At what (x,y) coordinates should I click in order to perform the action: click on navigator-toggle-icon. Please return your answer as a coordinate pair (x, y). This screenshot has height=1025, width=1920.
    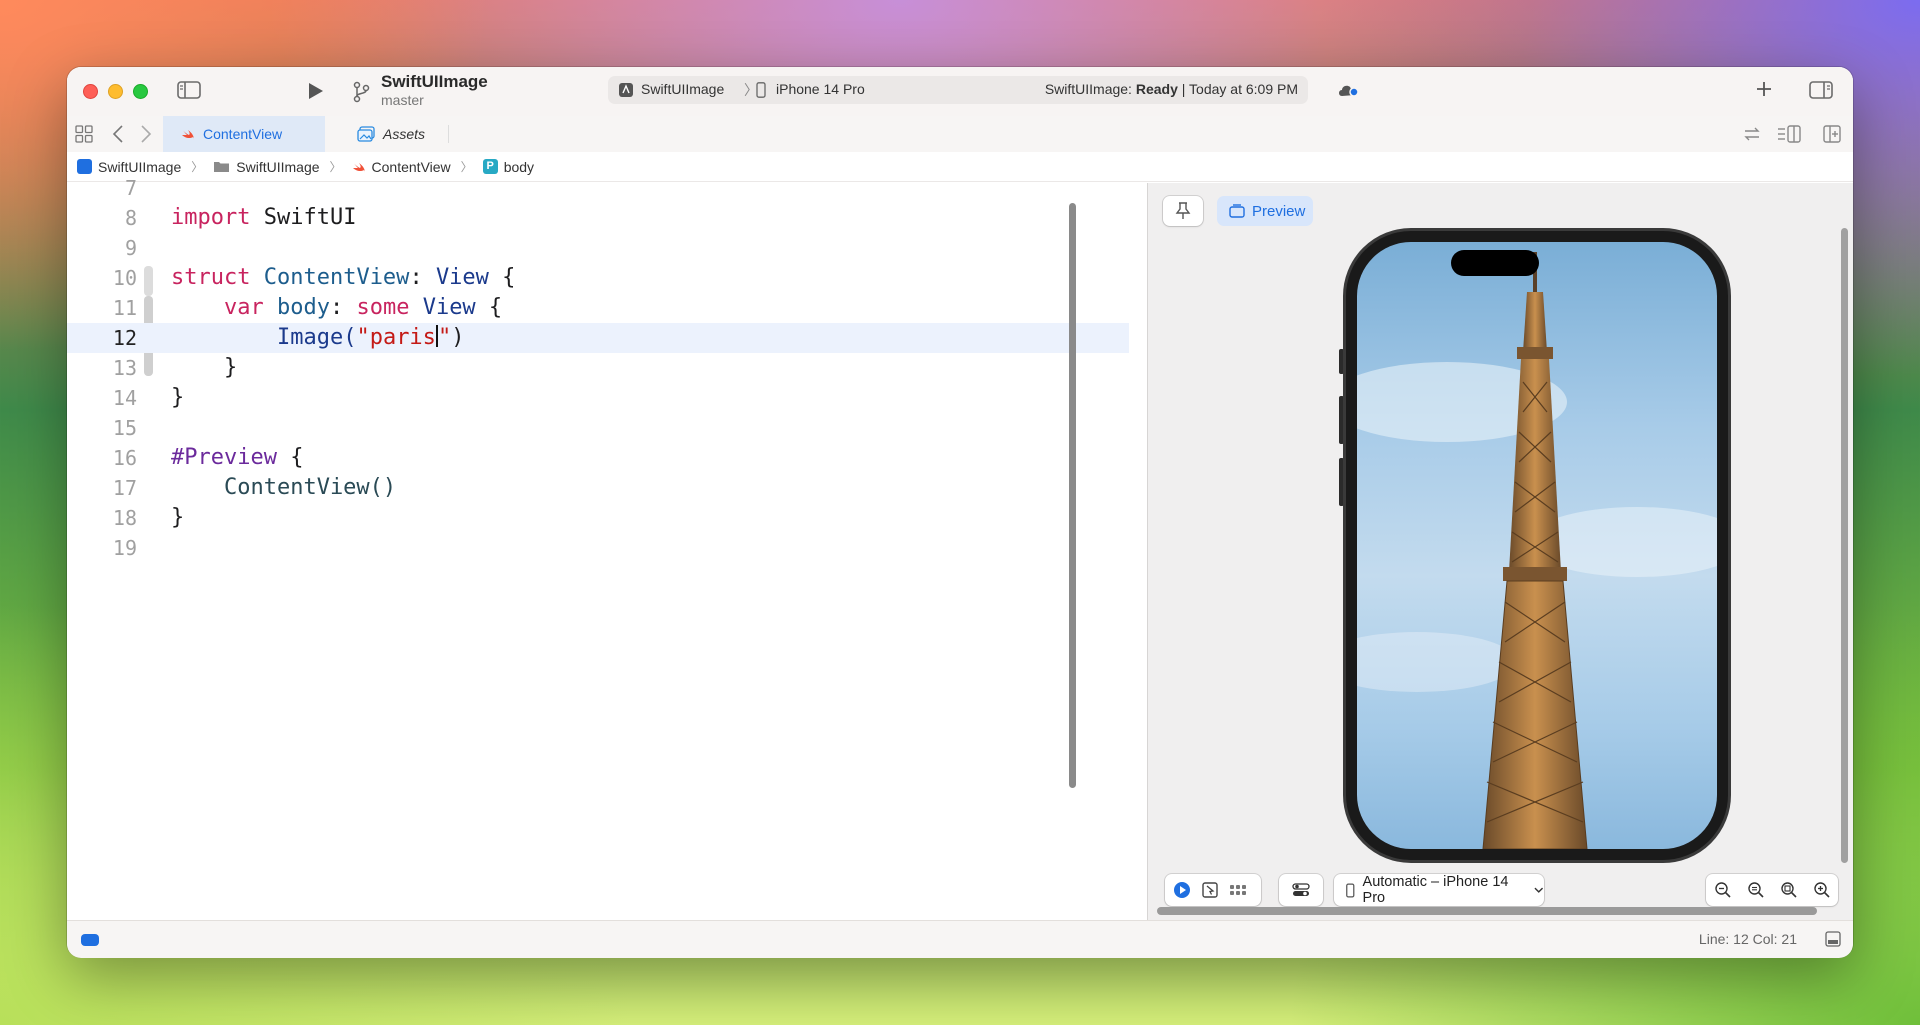
    Looking at the image, I should click on (189, 90).